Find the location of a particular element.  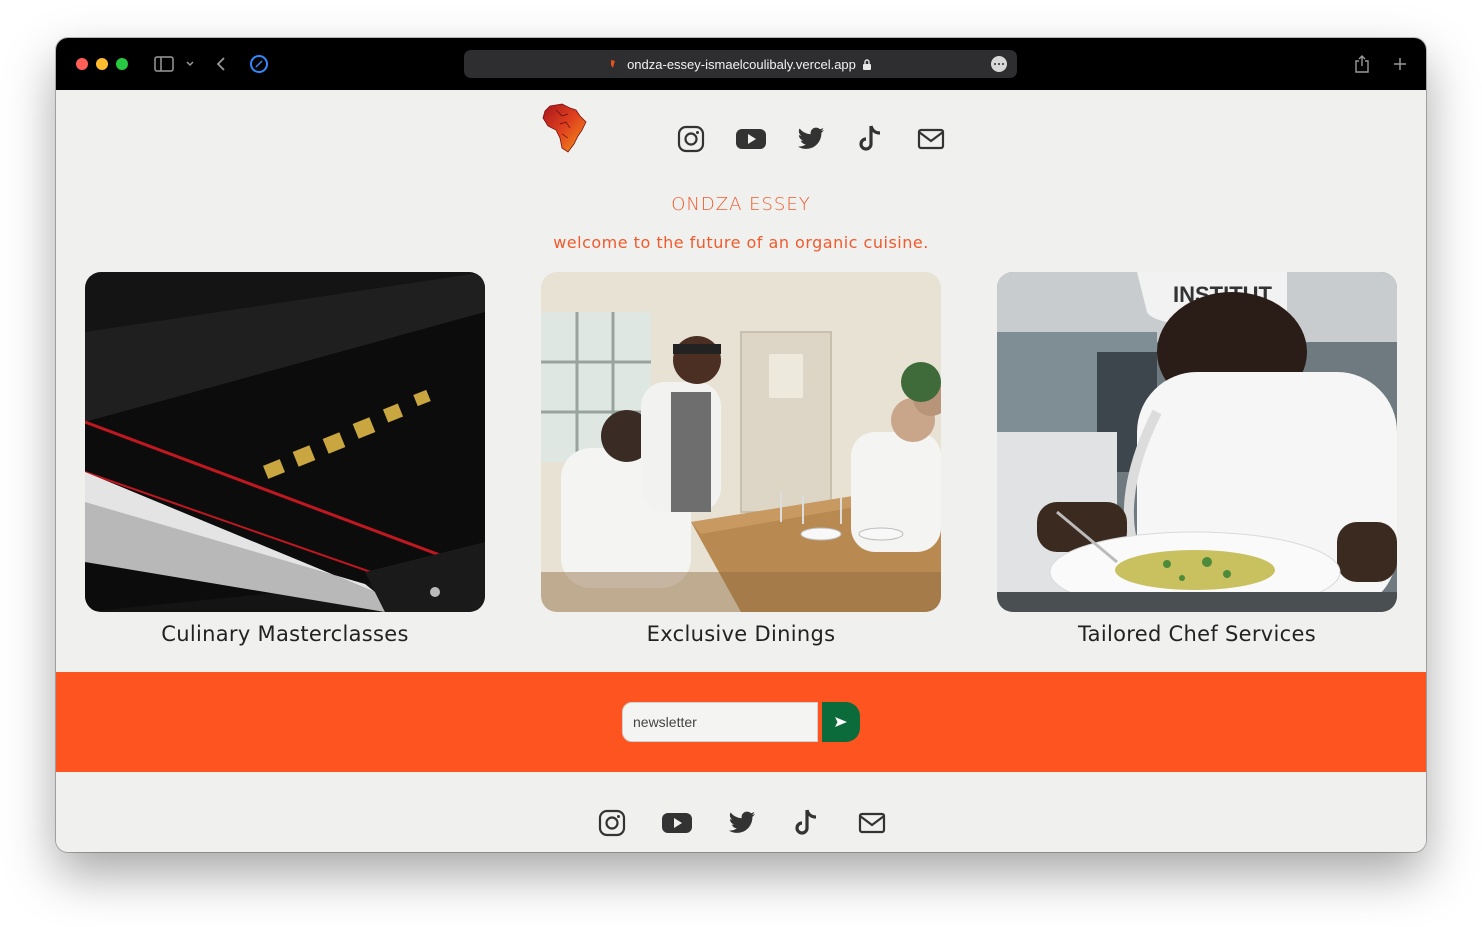

service-card-chef-services: INSTITUT Tailored Chef Services is located at coordinates (1197, 459).